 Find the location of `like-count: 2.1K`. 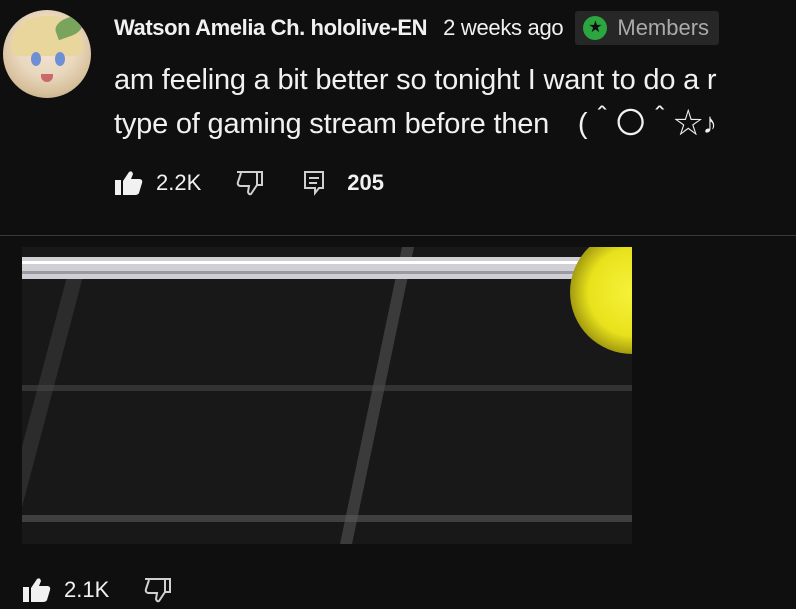

like-count: 2.1K is located at coordinates (87, 589).